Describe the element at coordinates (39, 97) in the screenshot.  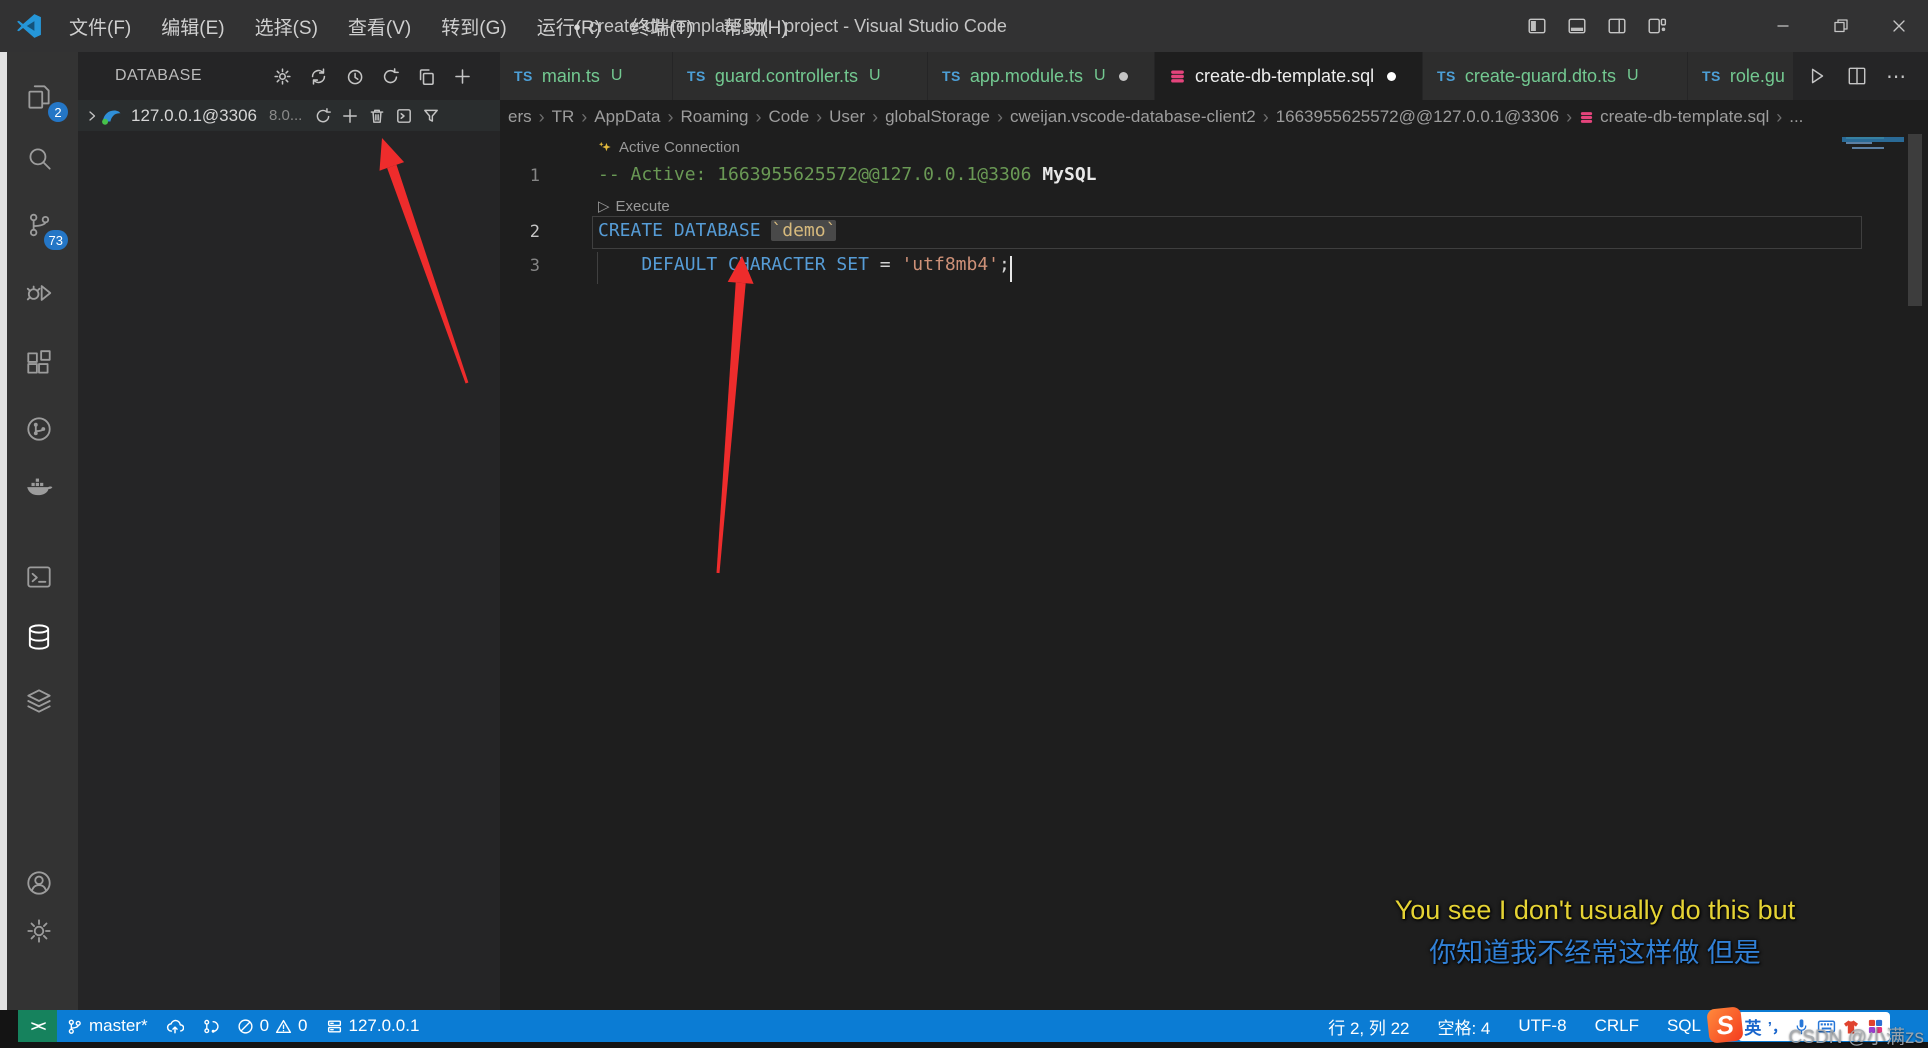
I see `sidebar-item-explorer: 2` at that location.